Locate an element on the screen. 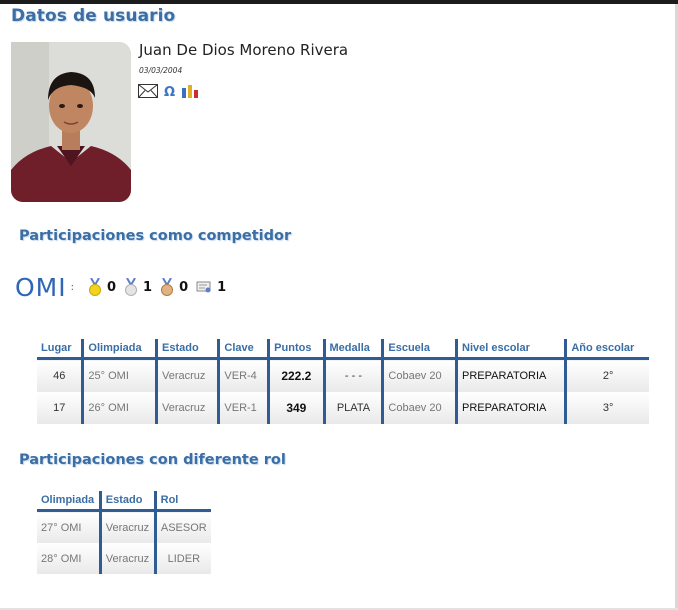  cell-medalla: PLATA is located at coordinates (352, 408).